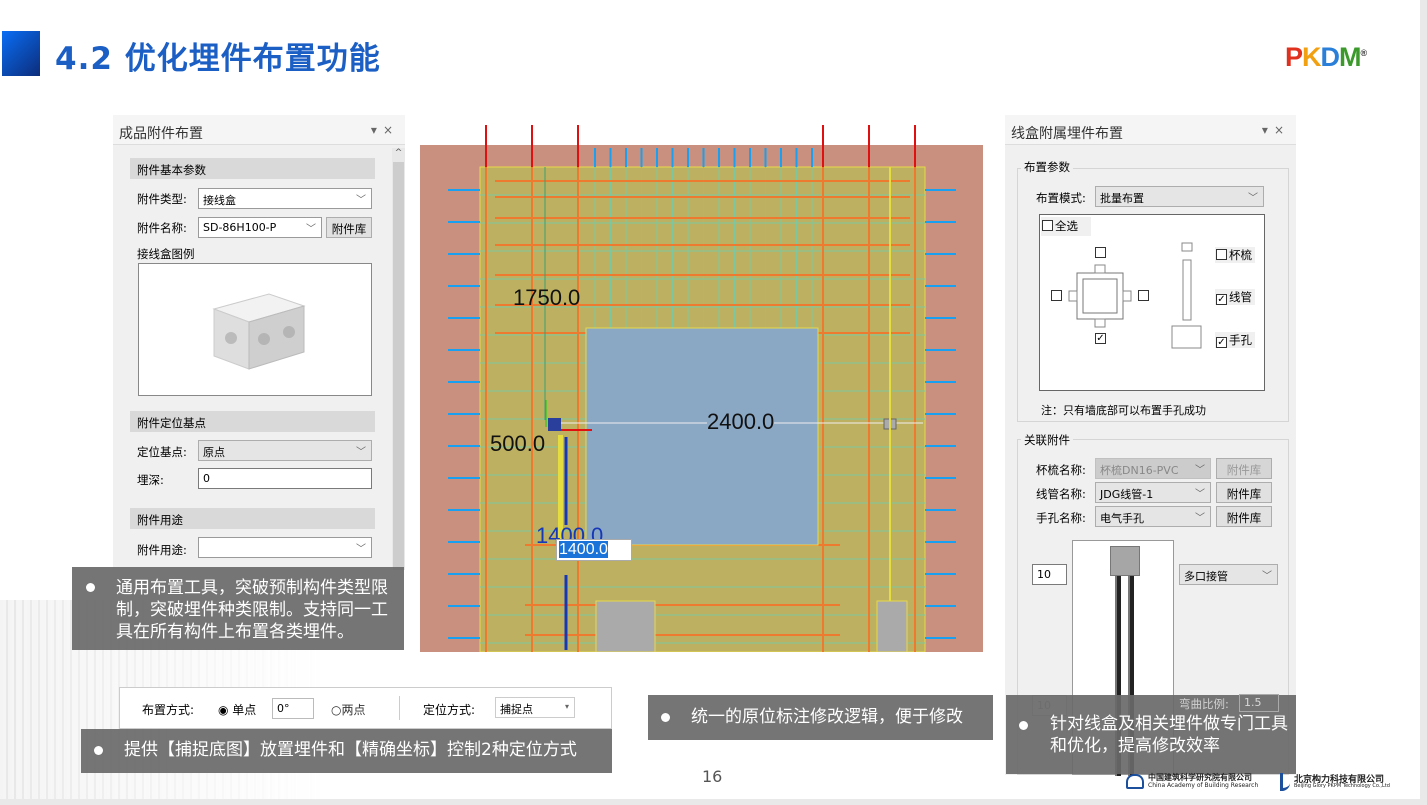  Describe the element at coordinates (535, 707) in the screenshot. I see `locate-mode-select: 捕捉点 ▾` at that location.